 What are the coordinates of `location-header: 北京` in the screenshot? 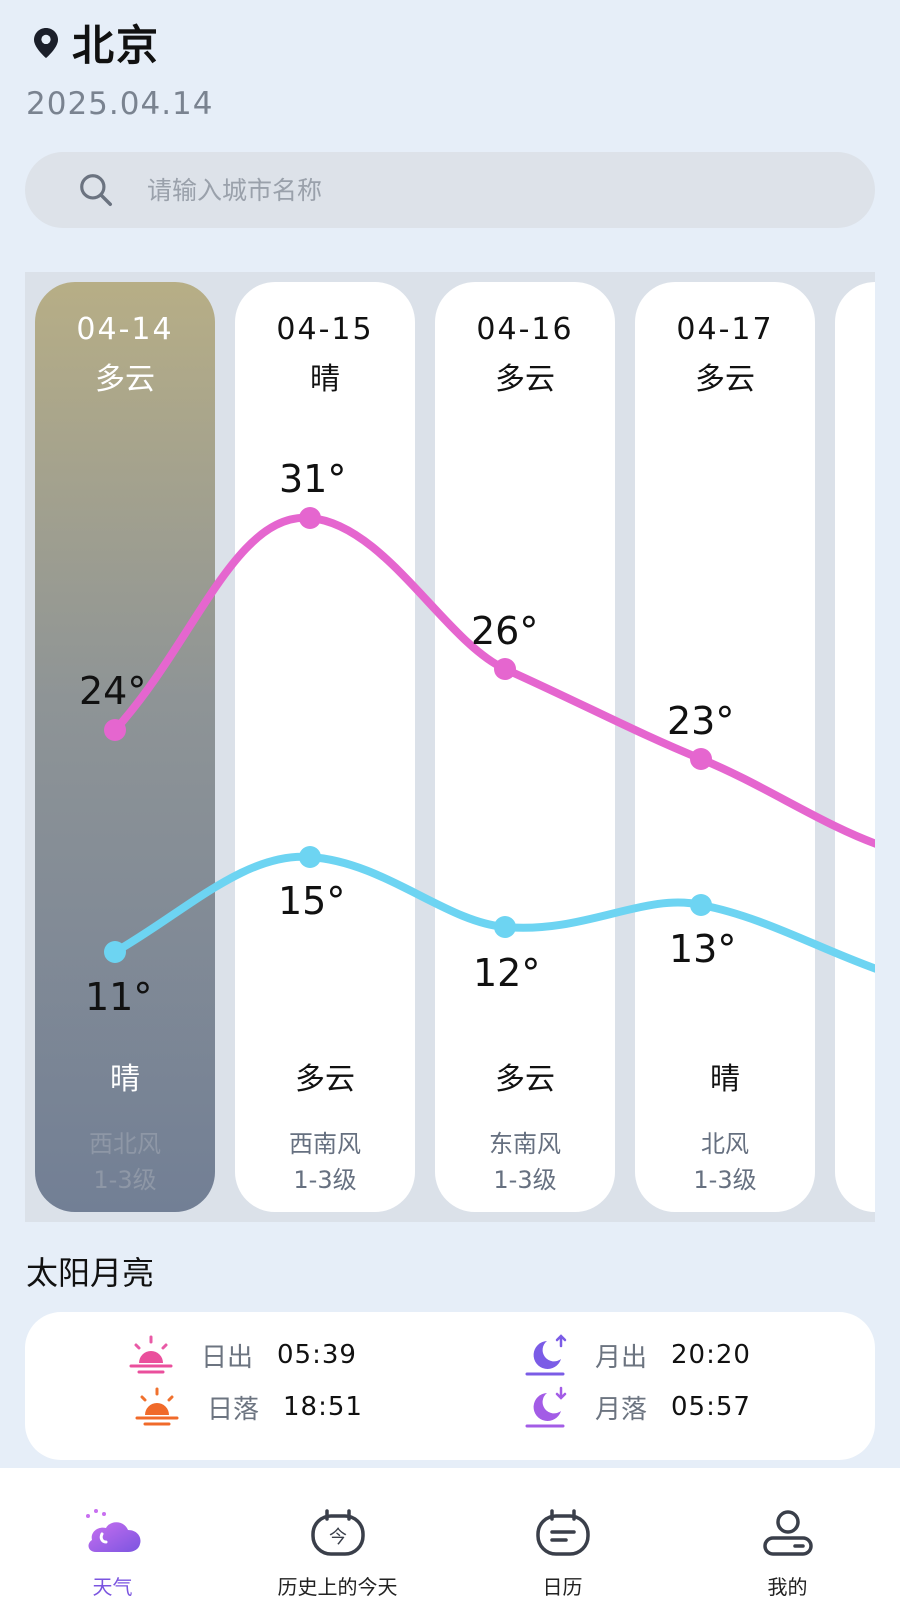 It's located at (94, 42).